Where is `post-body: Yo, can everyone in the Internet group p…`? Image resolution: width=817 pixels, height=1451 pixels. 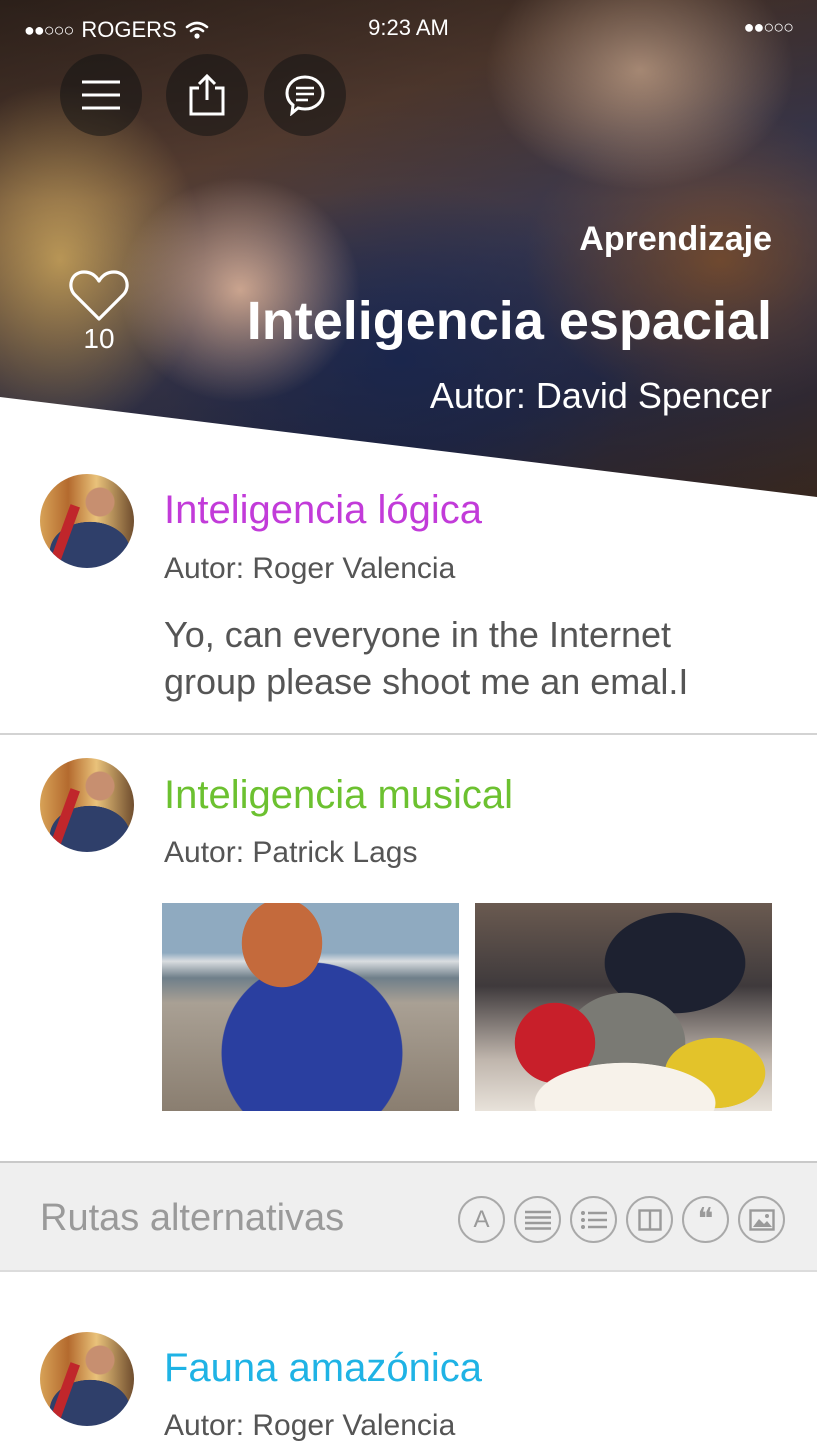 post-body: Yo, can everyone in the Internet group p… is located at coordinates (426, 658).